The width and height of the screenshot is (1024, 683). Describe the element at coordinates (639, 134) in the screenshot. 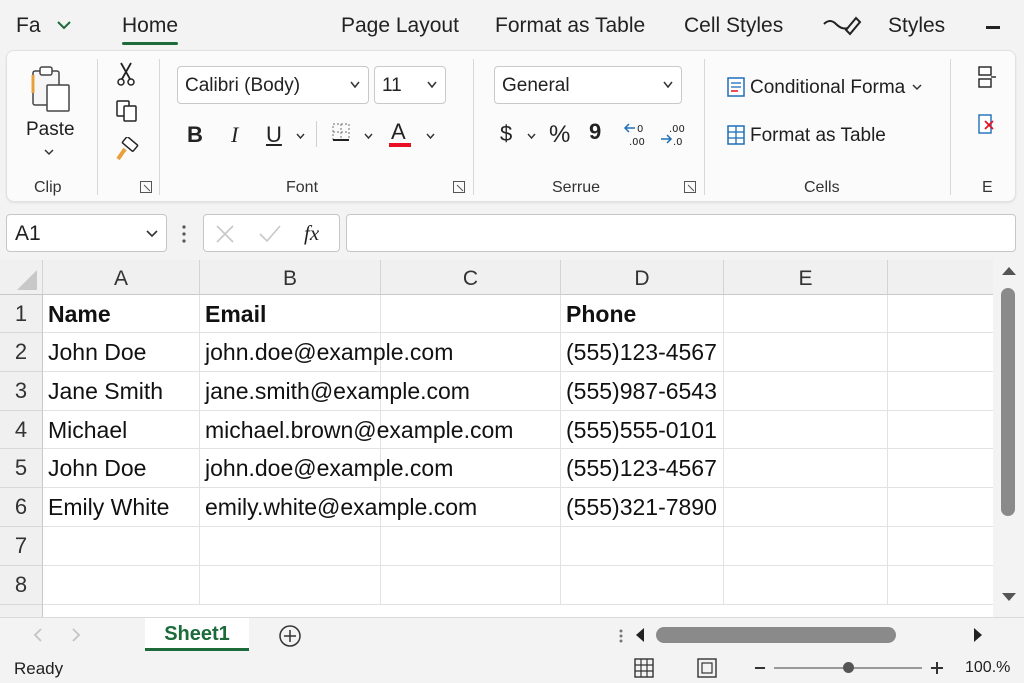

I see `increase-decimal-icon: 0 .00` at that location.